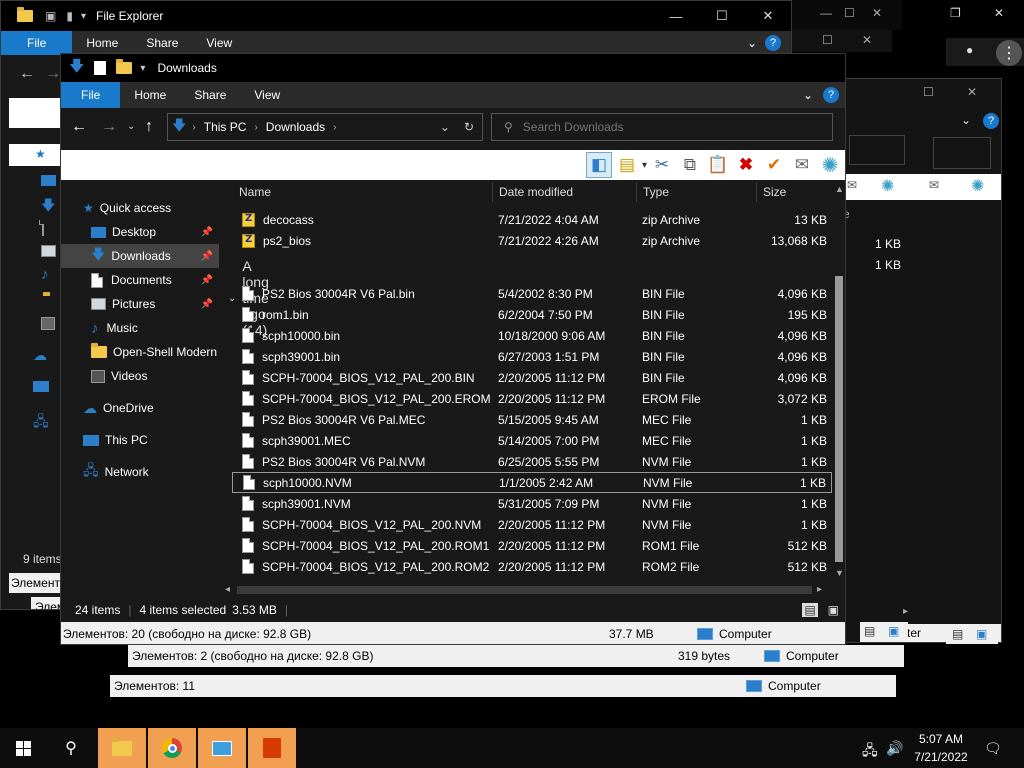  I want to click on nav-downloads: 🡇 Downloads 📌, so click(140, 256).